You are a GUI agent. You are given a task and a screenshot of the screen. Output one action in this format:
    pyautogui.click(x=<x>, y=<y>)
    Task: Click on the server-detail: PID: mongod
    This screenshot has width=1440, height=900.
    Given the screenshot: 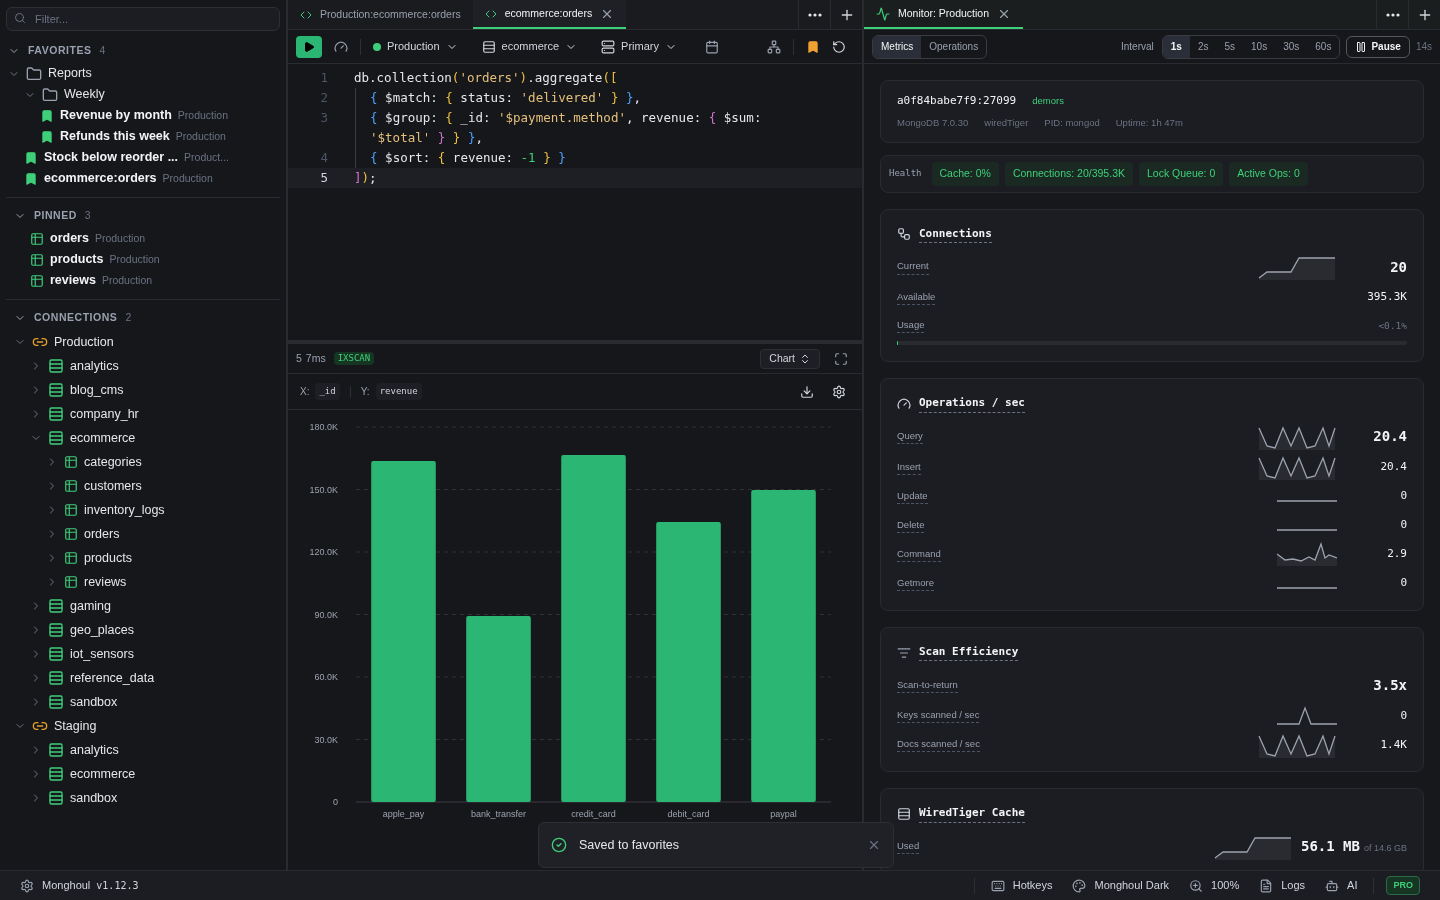 What is the action you would take?
    pyautogui.click(x=1072, y=122)
    